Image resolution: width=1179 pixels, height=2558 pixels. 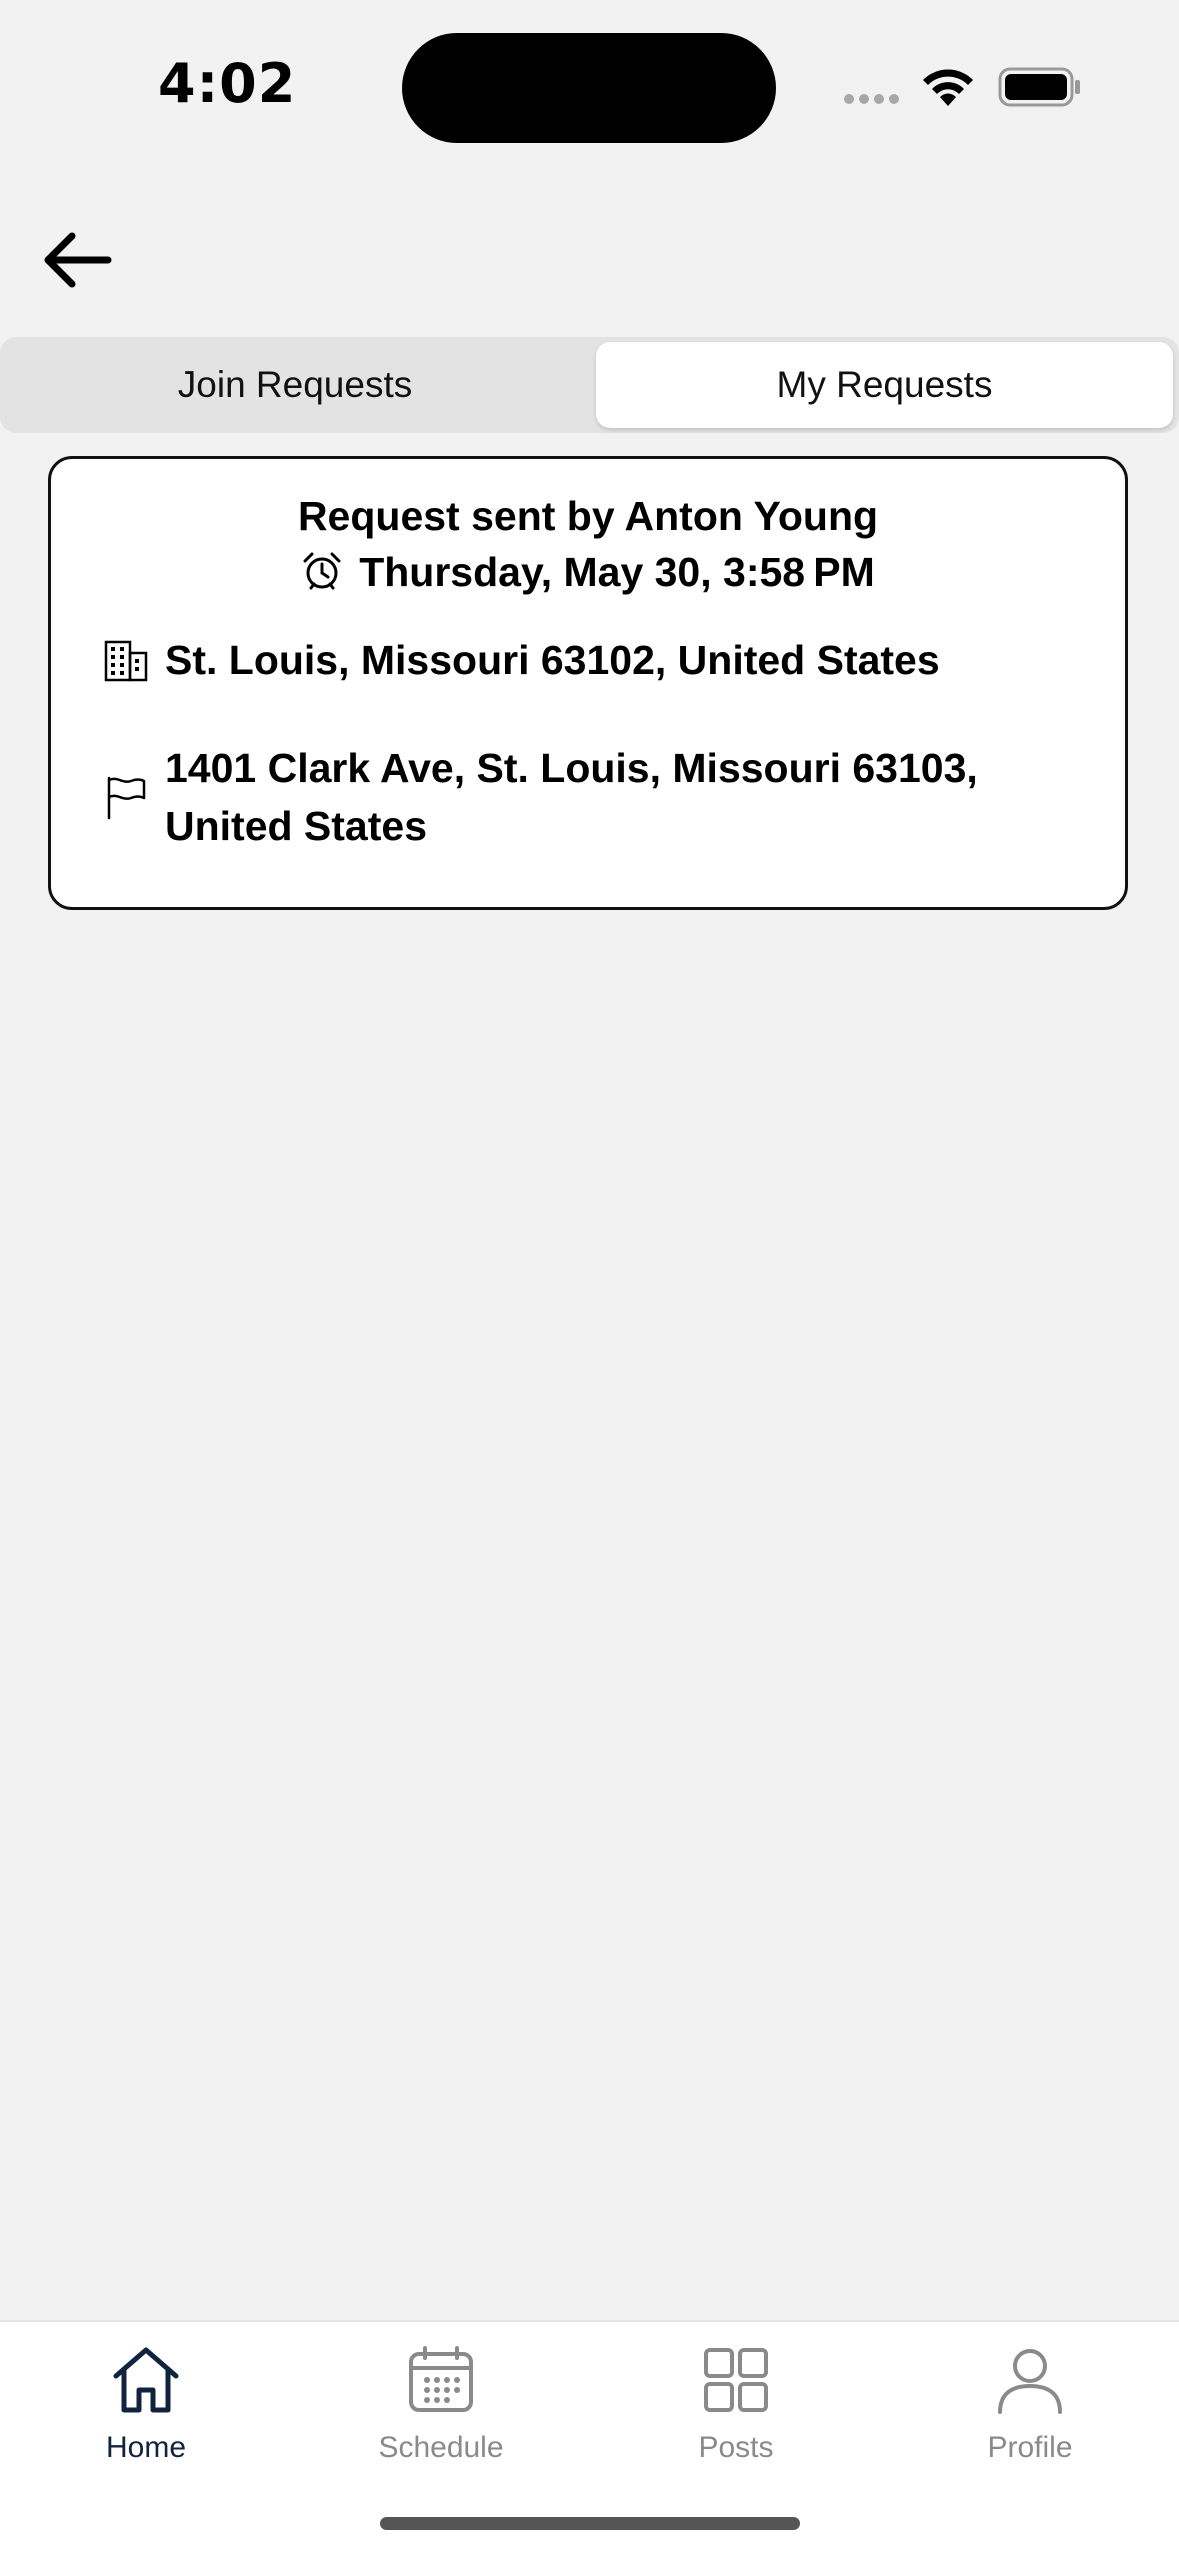 I want to click on dynamic-island, so click(x=589, y=88).